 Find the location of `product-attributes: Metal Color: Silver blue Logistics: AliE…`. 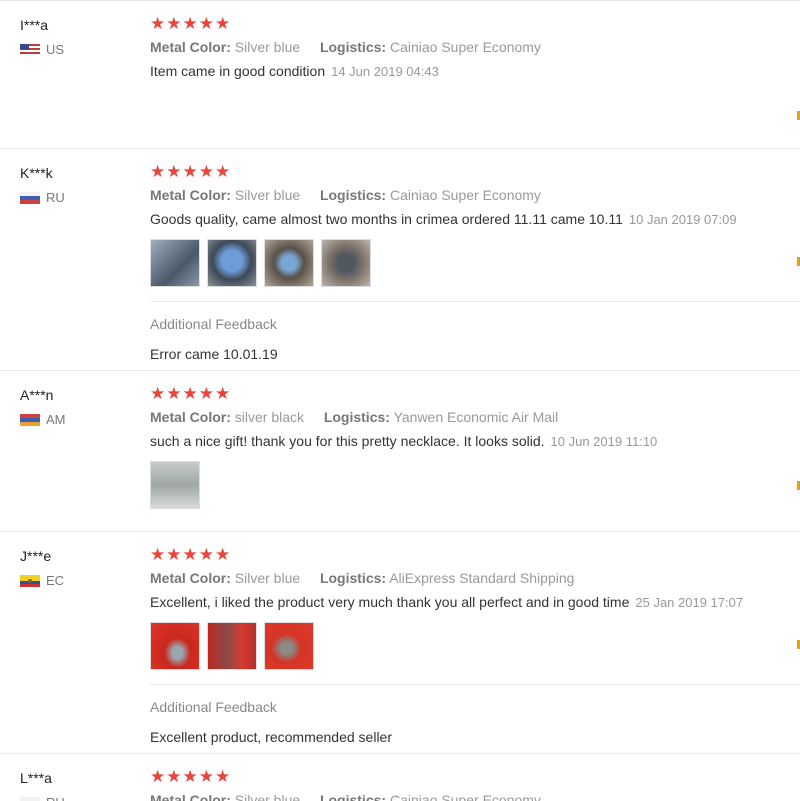

product-attributes: Metal Color: Silver blue Logistics: AliE… is located at coordinates (475, 578).